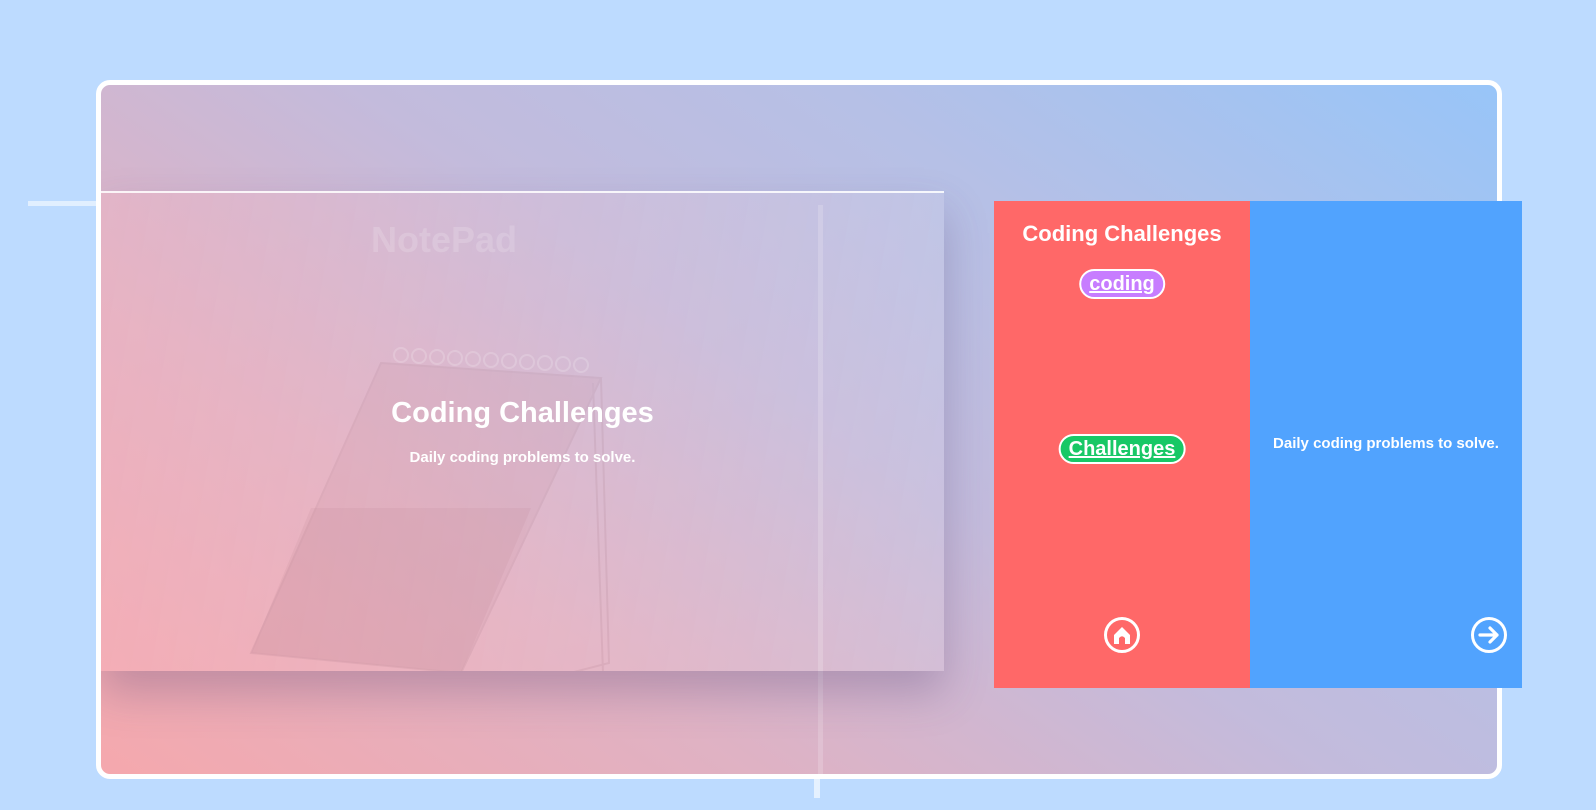 This screenshot has width=1596, height=810. I want to click on hero-watermark: NotePad, so click(444, 239).